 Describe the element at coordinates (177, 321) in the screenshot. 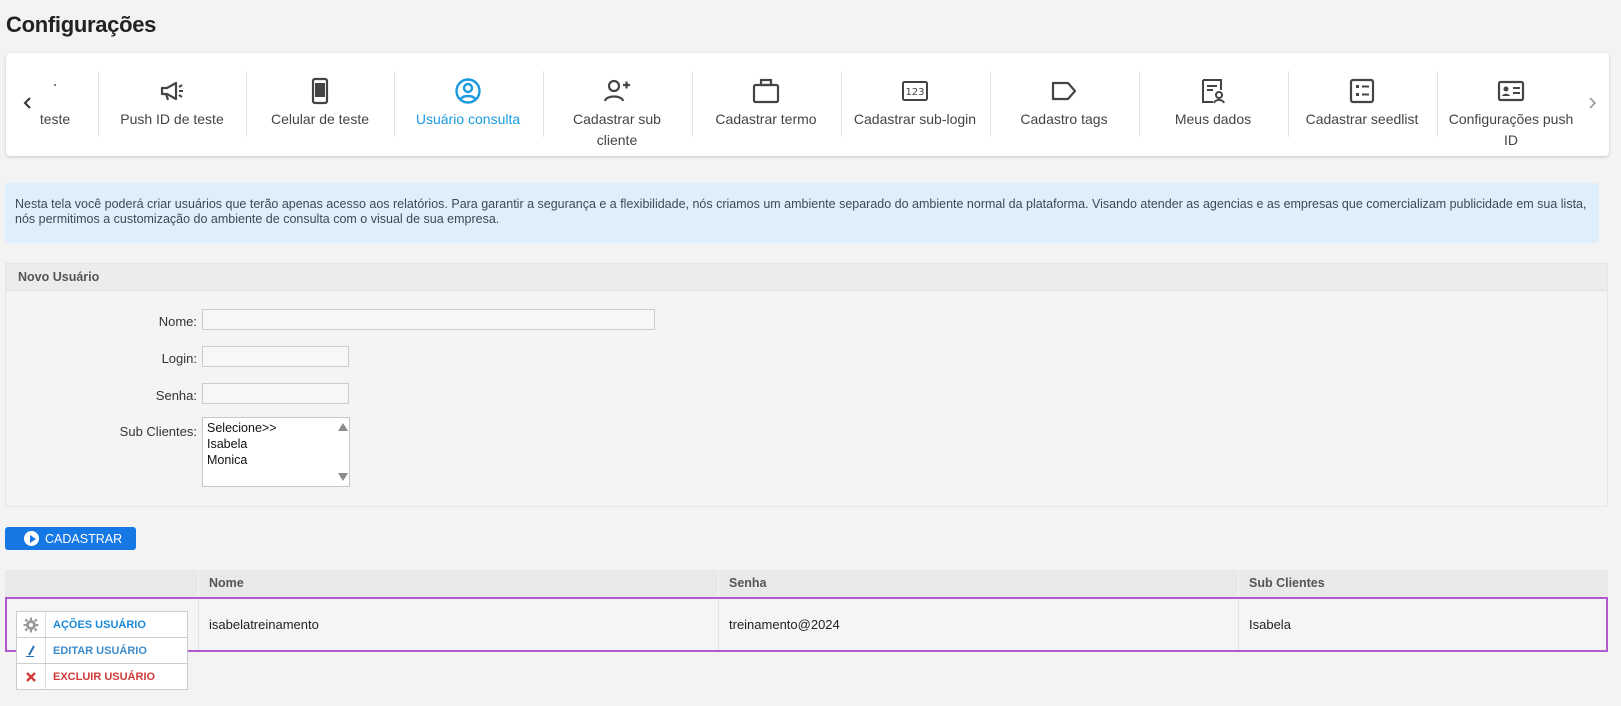

I see `name-label: Nome:` at that location.